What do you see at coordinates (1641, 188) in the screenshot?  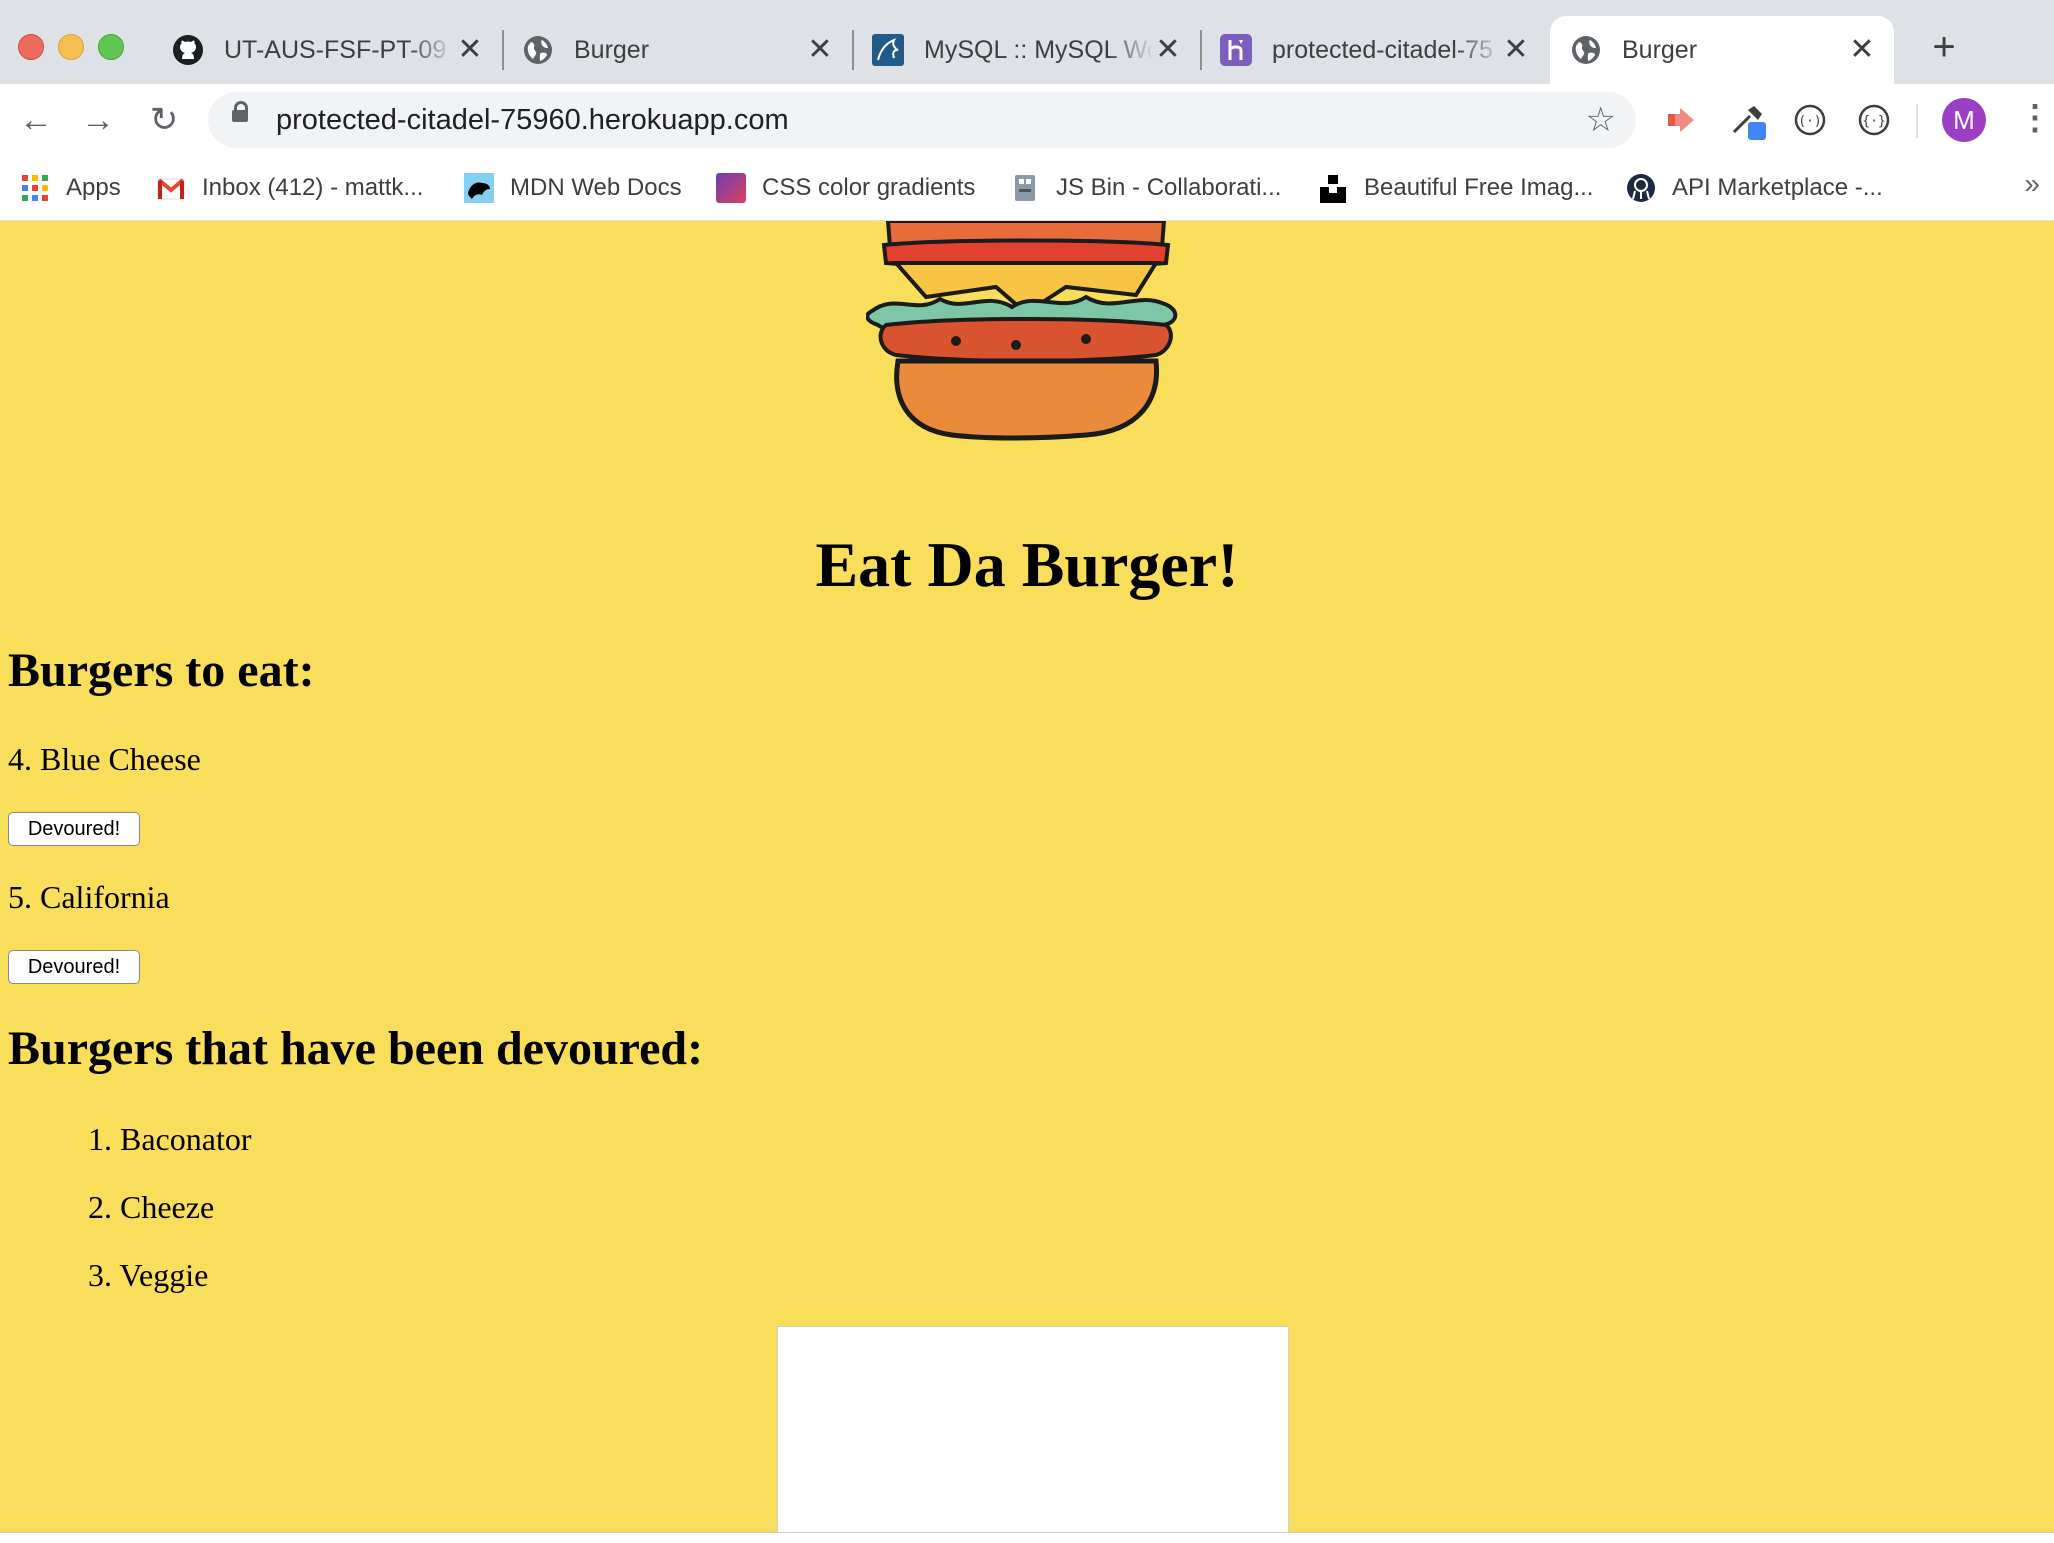 I see `rapidapi-icon` at bounding box center [1641, 188].